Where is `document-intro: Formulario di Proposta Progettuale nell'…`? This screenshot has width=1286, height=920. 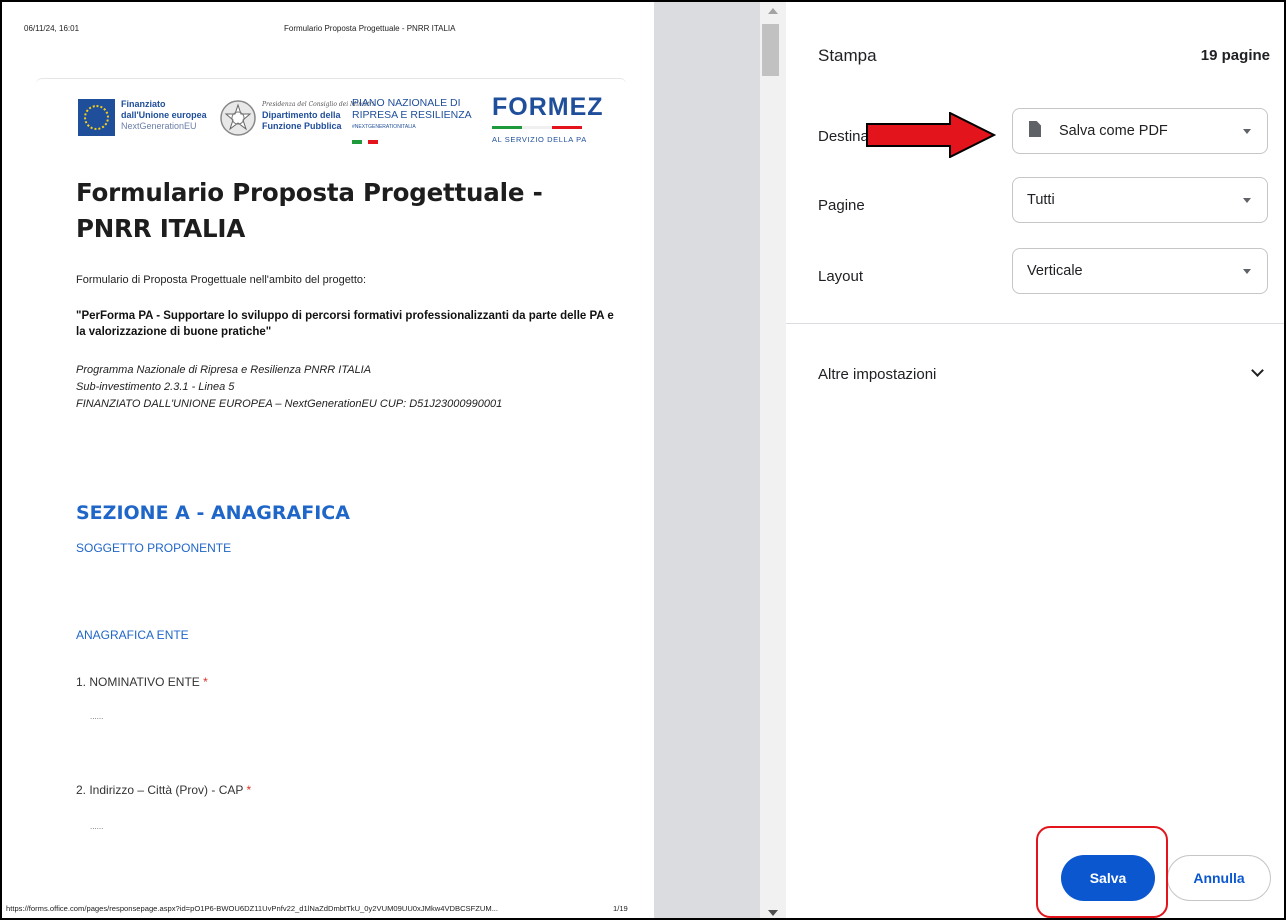
document-intro: Formulario di Proposta Progettuale nell'… is located at coordinates (221, 280).